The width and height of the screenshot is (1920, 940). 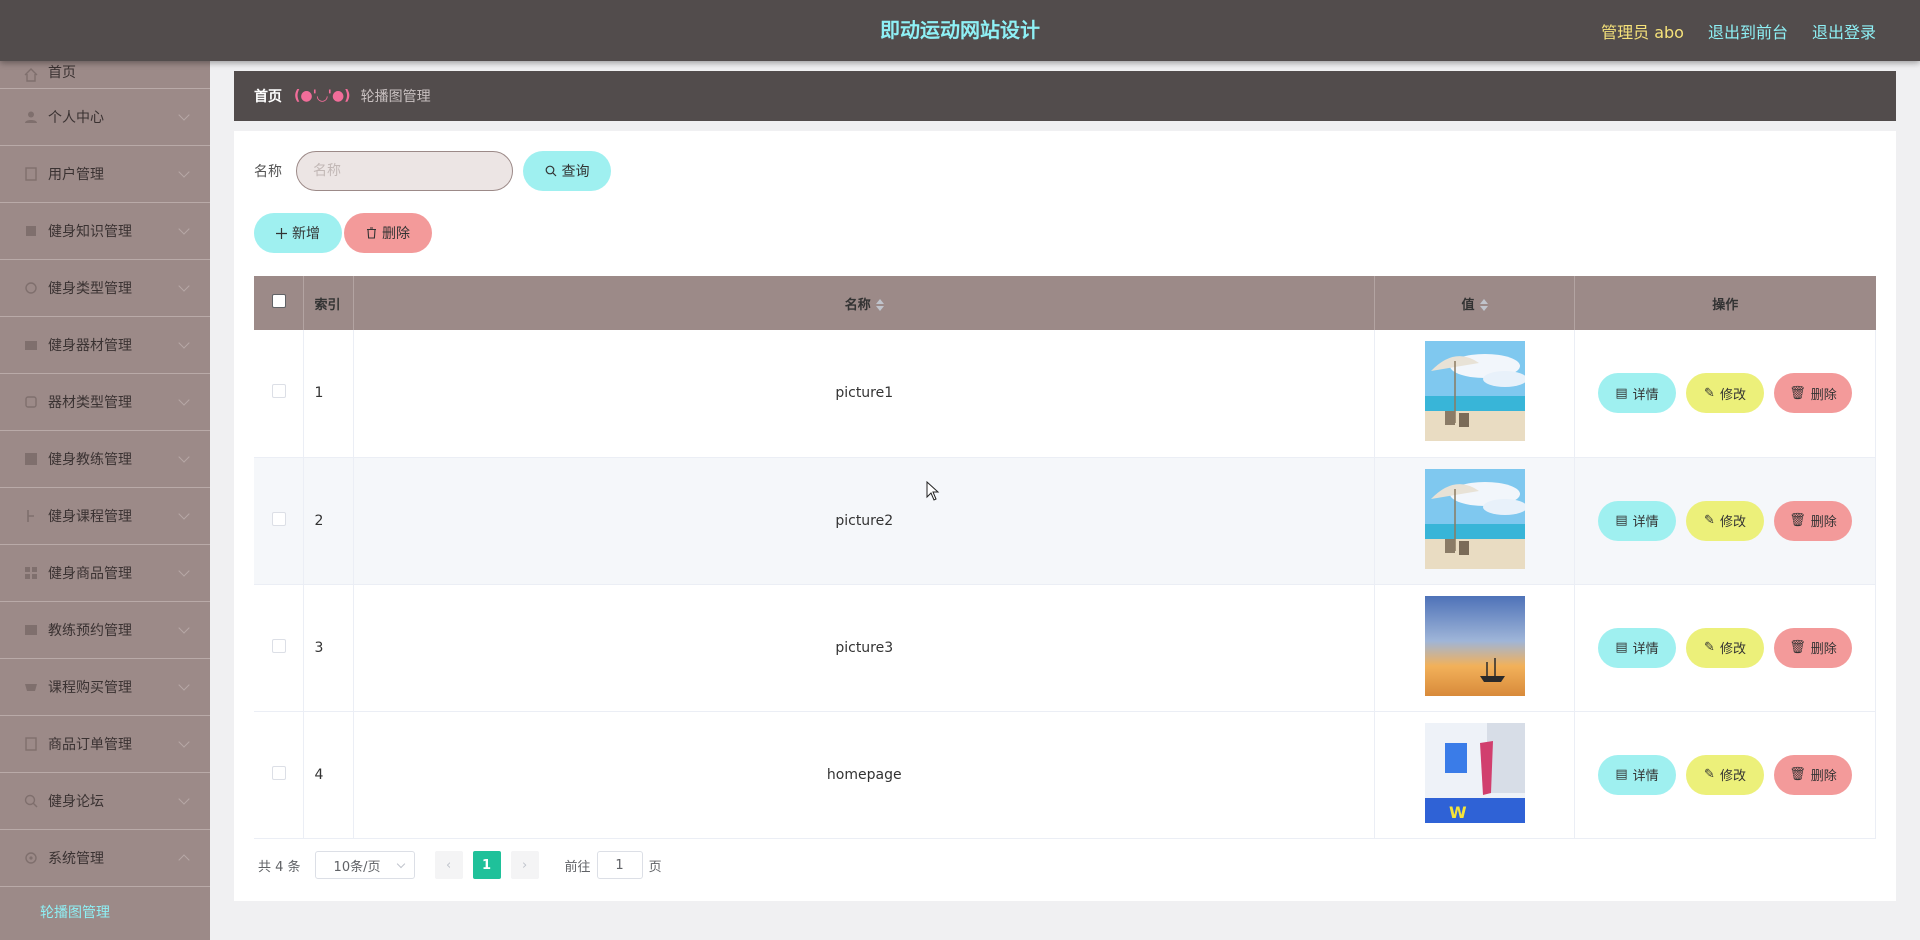 What do you see at coordinates (105, 630) in the screenshot?
I see `sidebar-item-coach-booking: 教练预约管理` at bounding box center [105, 630].